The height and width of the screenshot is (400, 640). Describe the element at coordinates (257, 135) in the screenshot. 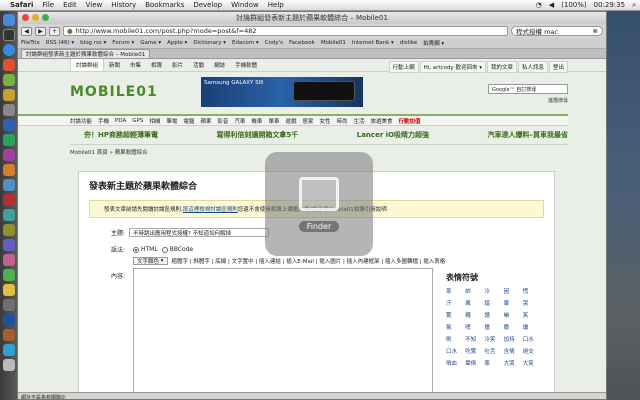

I see `promo-link: 寫得利倍刻讓開箱文拿5千` at that location.